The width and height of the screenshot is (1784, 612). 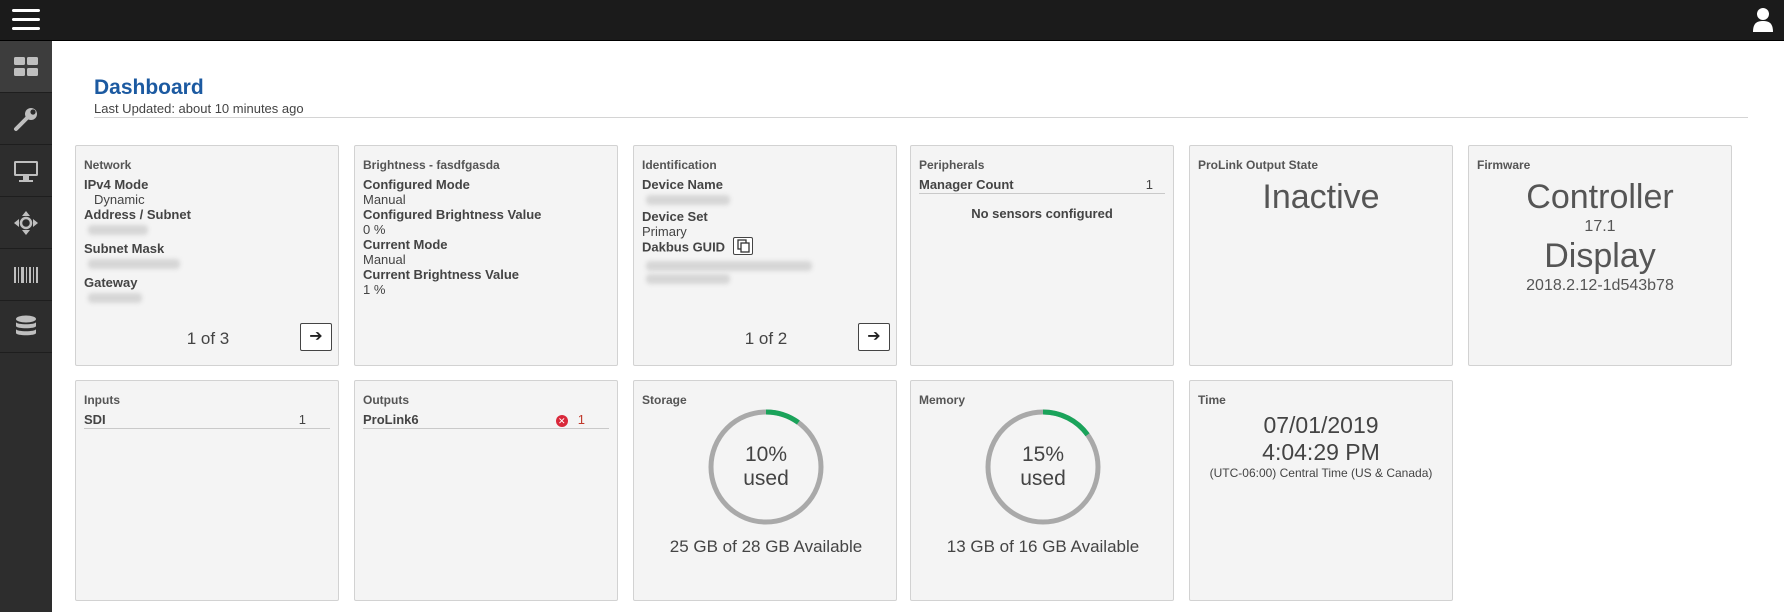 I want to click on card-title: Peripherals, so click(x=952, y=165).